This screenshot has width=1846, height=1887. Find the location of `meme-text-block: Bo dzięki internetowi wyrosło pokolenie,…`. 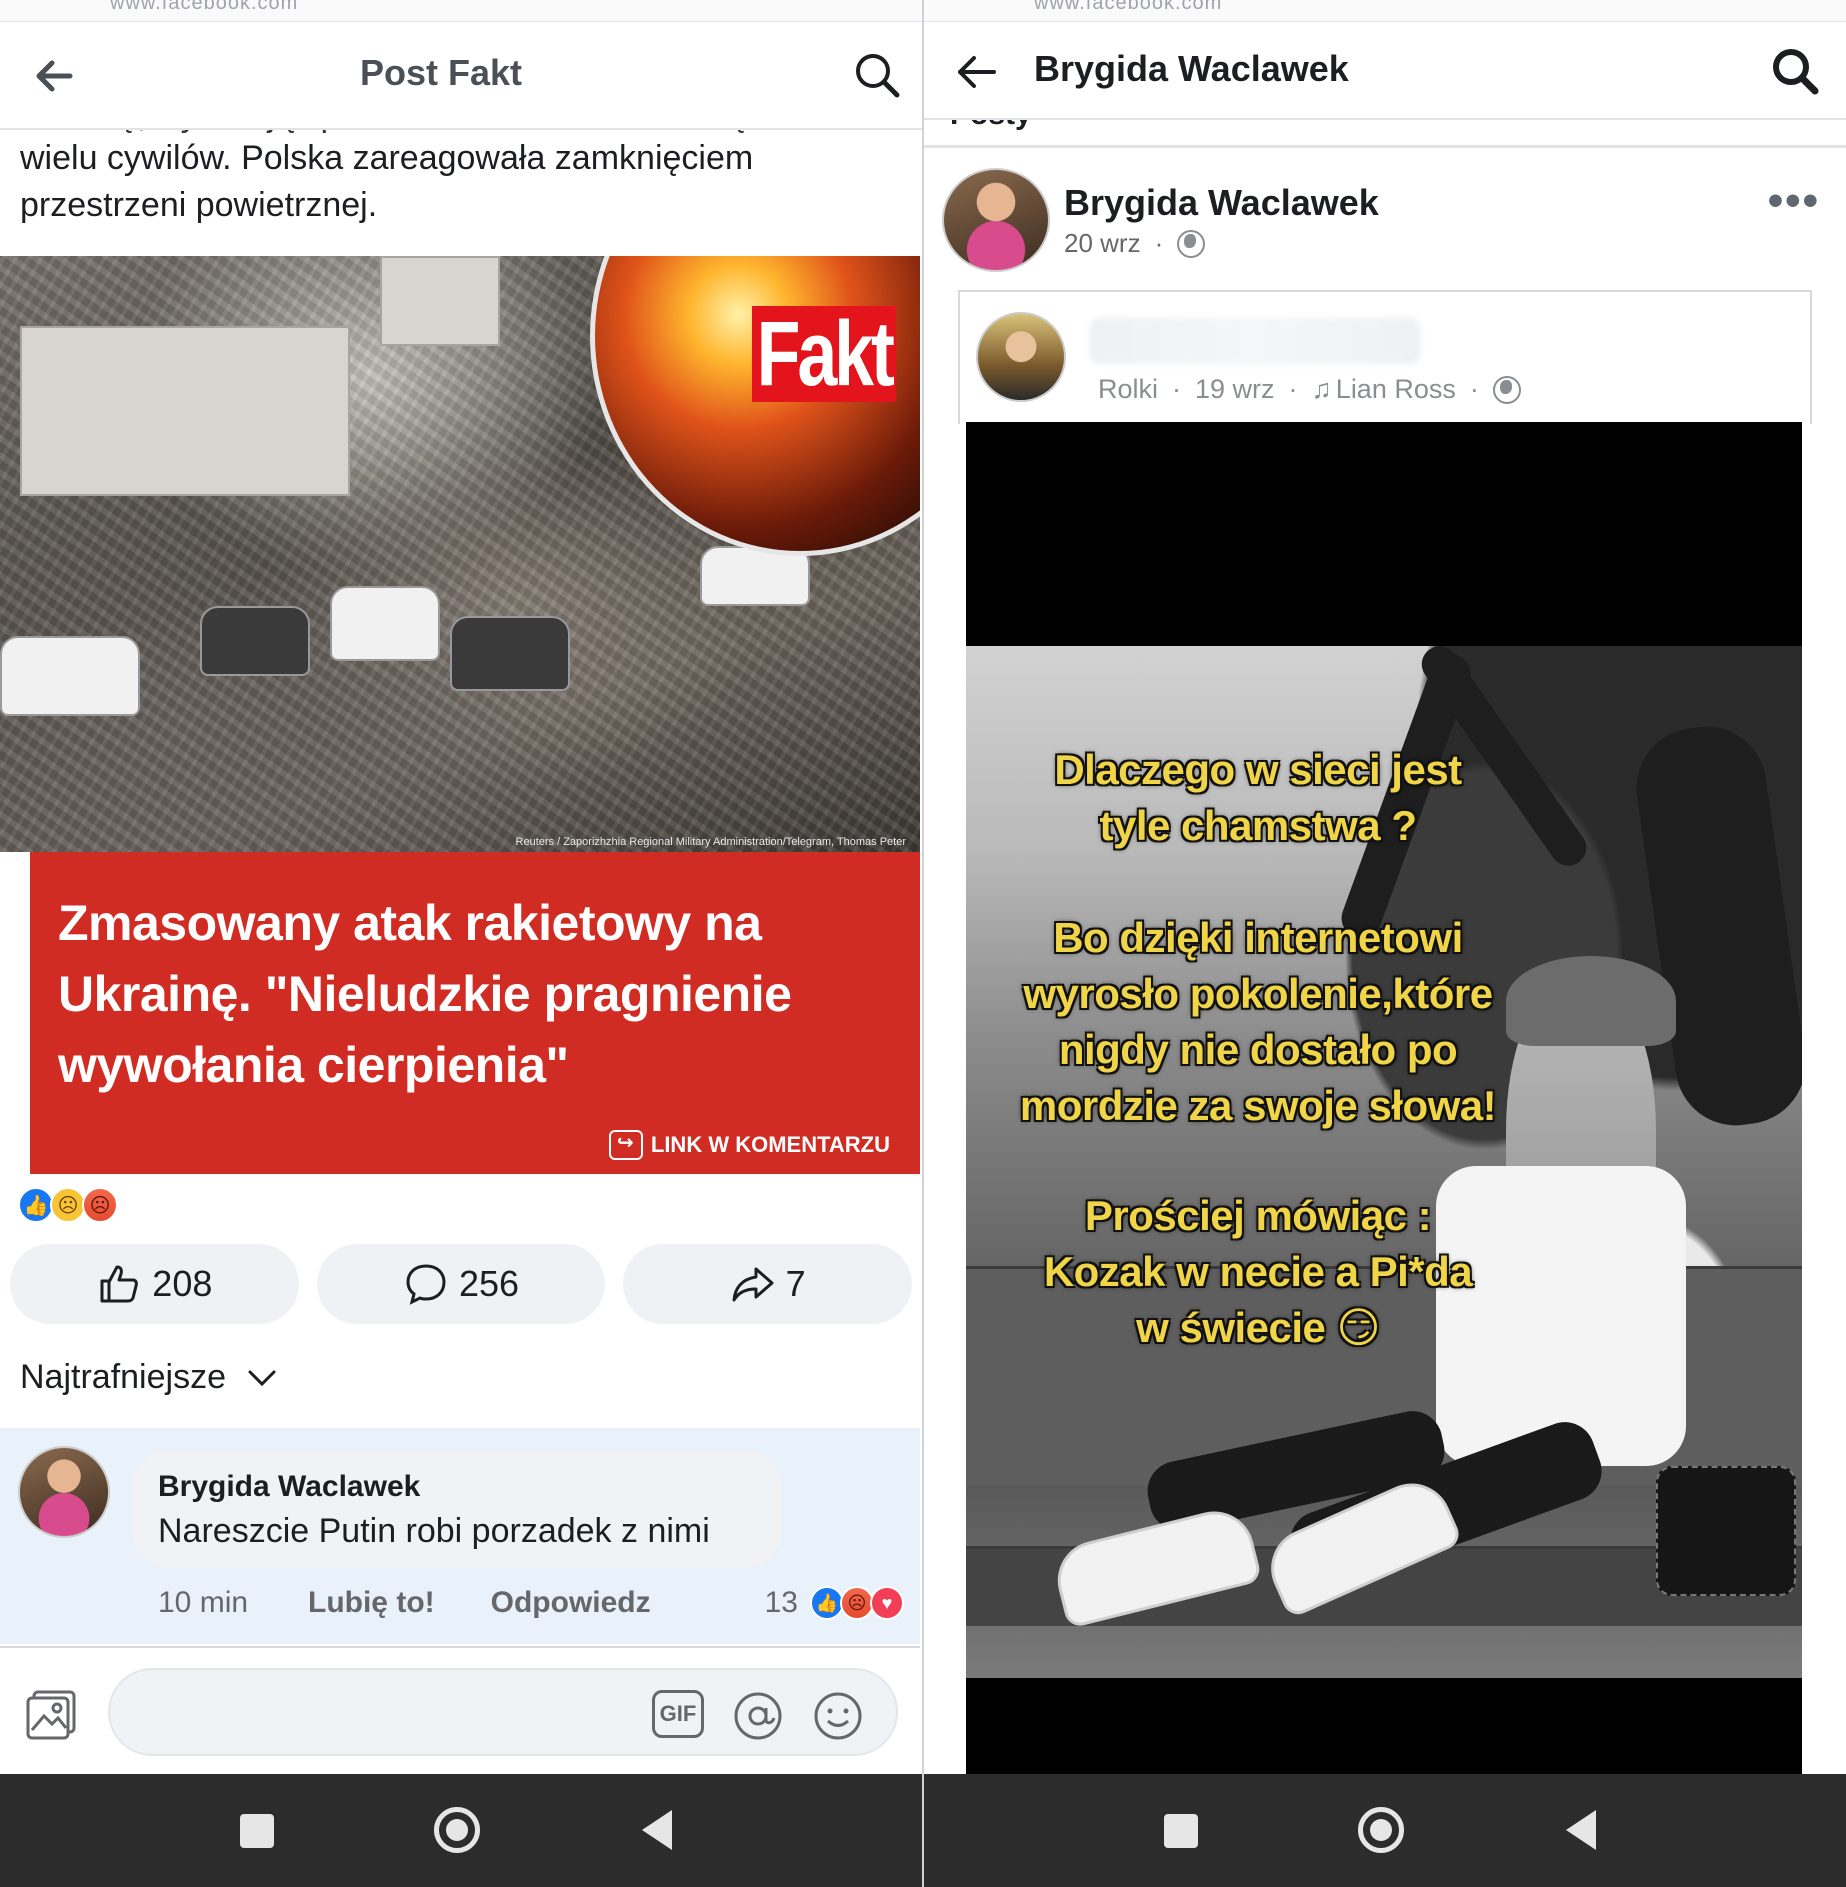

meme-text-block: Bo dzięki internetowi wyrosło pokolenie,… is located at coordinates (1258, 1022).